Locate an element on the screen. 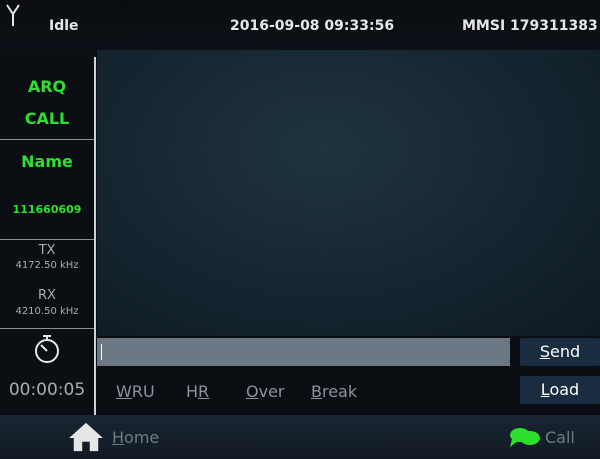  rx-label: RX is located at coordinates (47, 295).